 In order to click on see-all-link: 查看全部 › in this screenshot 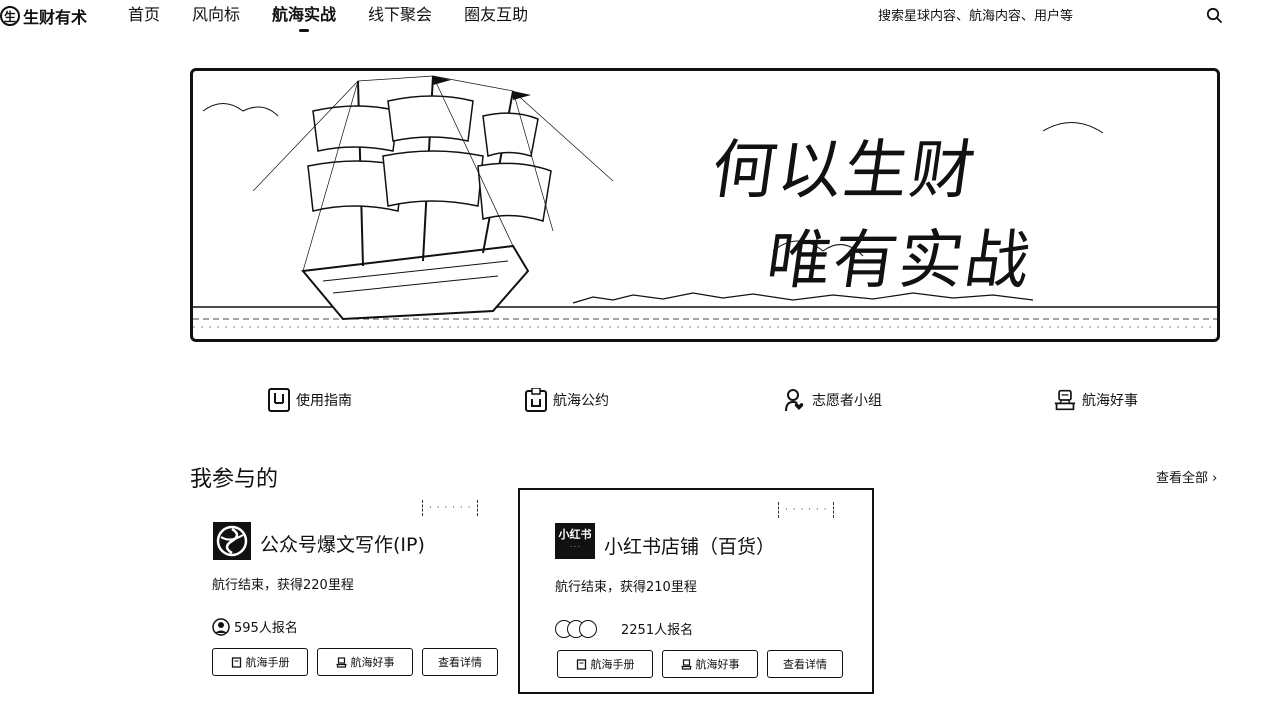, I will do `click(1186, 476)`.